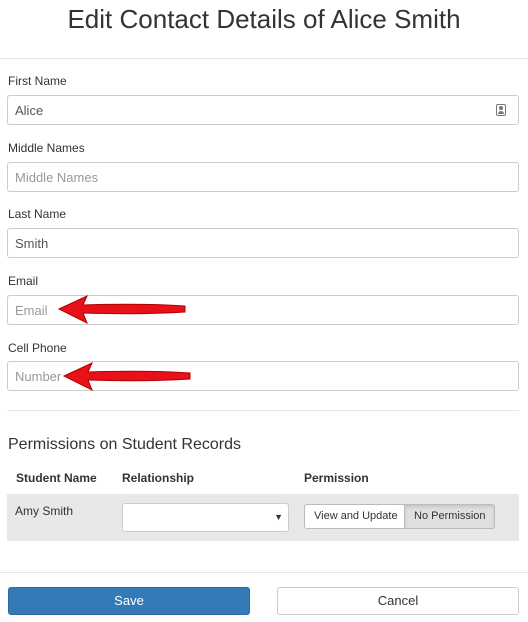 The width and height of the screenshot is (528, 622). I want to click on email-label: Email, so click(23, 281).